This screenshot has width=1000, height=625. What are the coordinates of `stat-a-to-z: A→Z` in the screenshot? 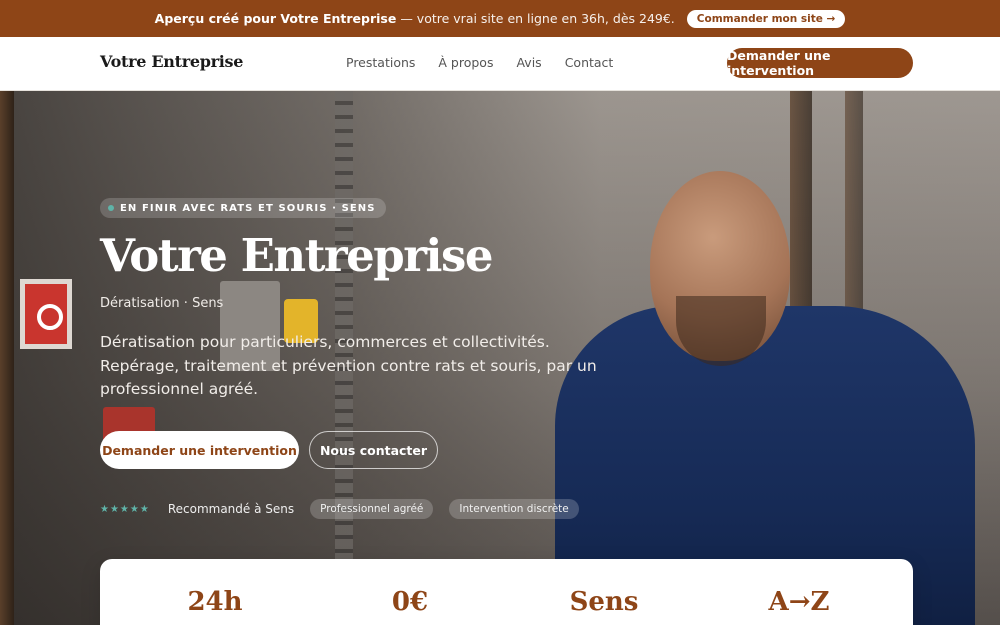 It's located at (799, 602).